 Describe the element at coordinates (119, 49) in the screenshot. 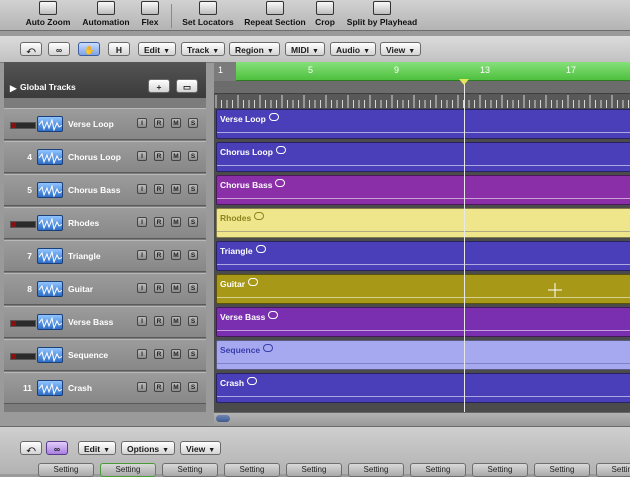

I see `hide-button: H` at that location.